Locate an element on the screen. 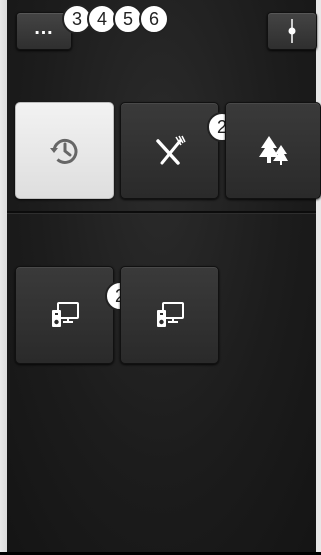 This screenshot has height=555, width=321. nature-button is located at coordinates (273, 150).